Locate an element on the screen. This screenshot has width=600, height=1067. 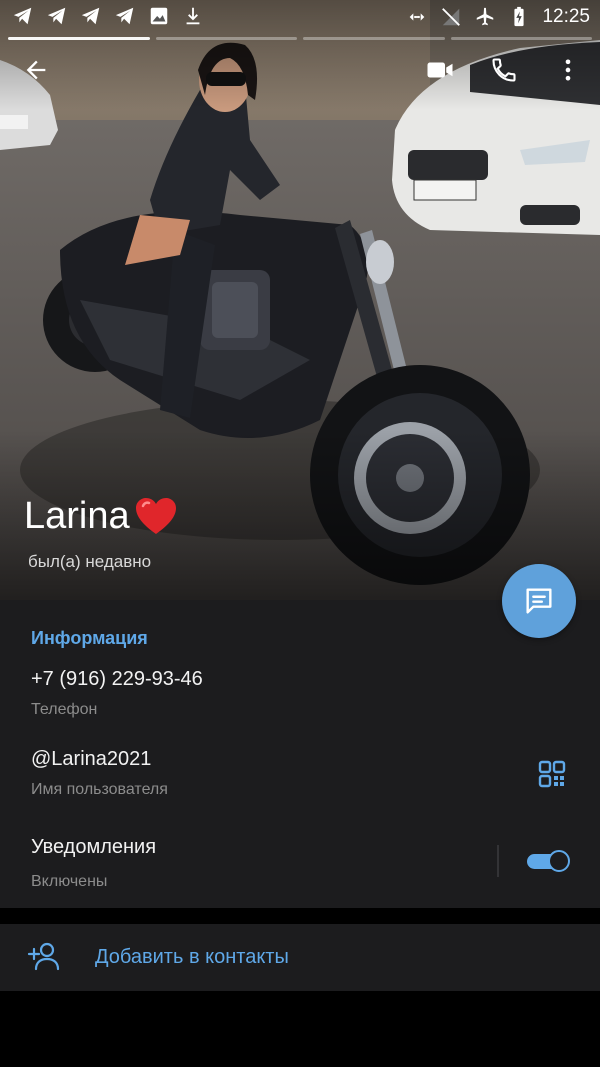
call-button is located at coordinates (504, 70).